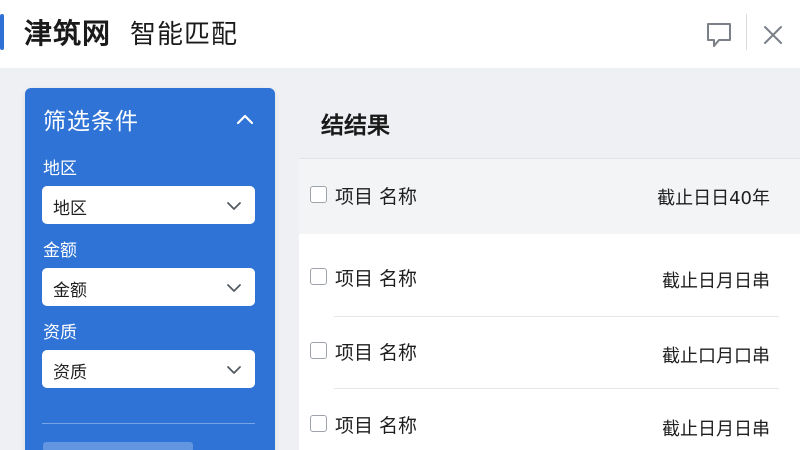 The image size is (800, 450). What do you see at coordinates (355, 126) in the screenshot?
I see `results-title: 结结果` at bounding box center [355, 126].